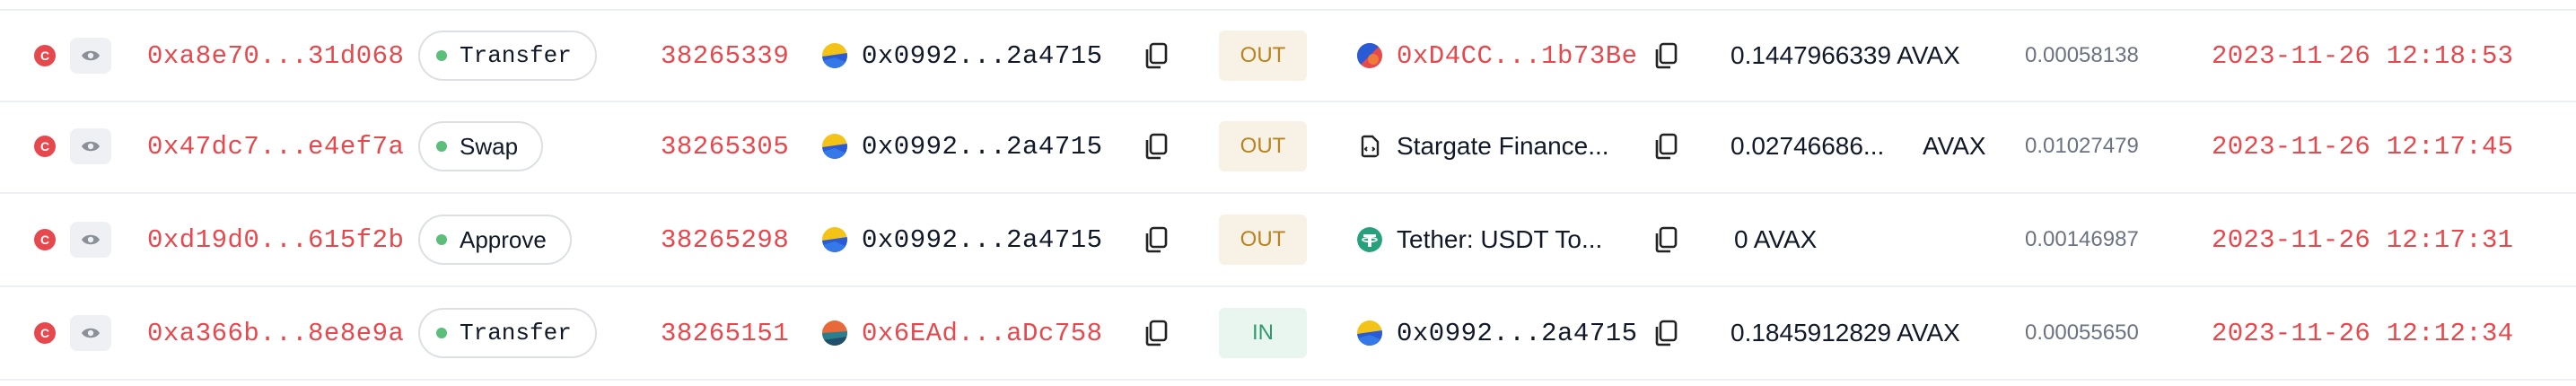  I want to click on value-unit: AVAX, so click(1954, 146).